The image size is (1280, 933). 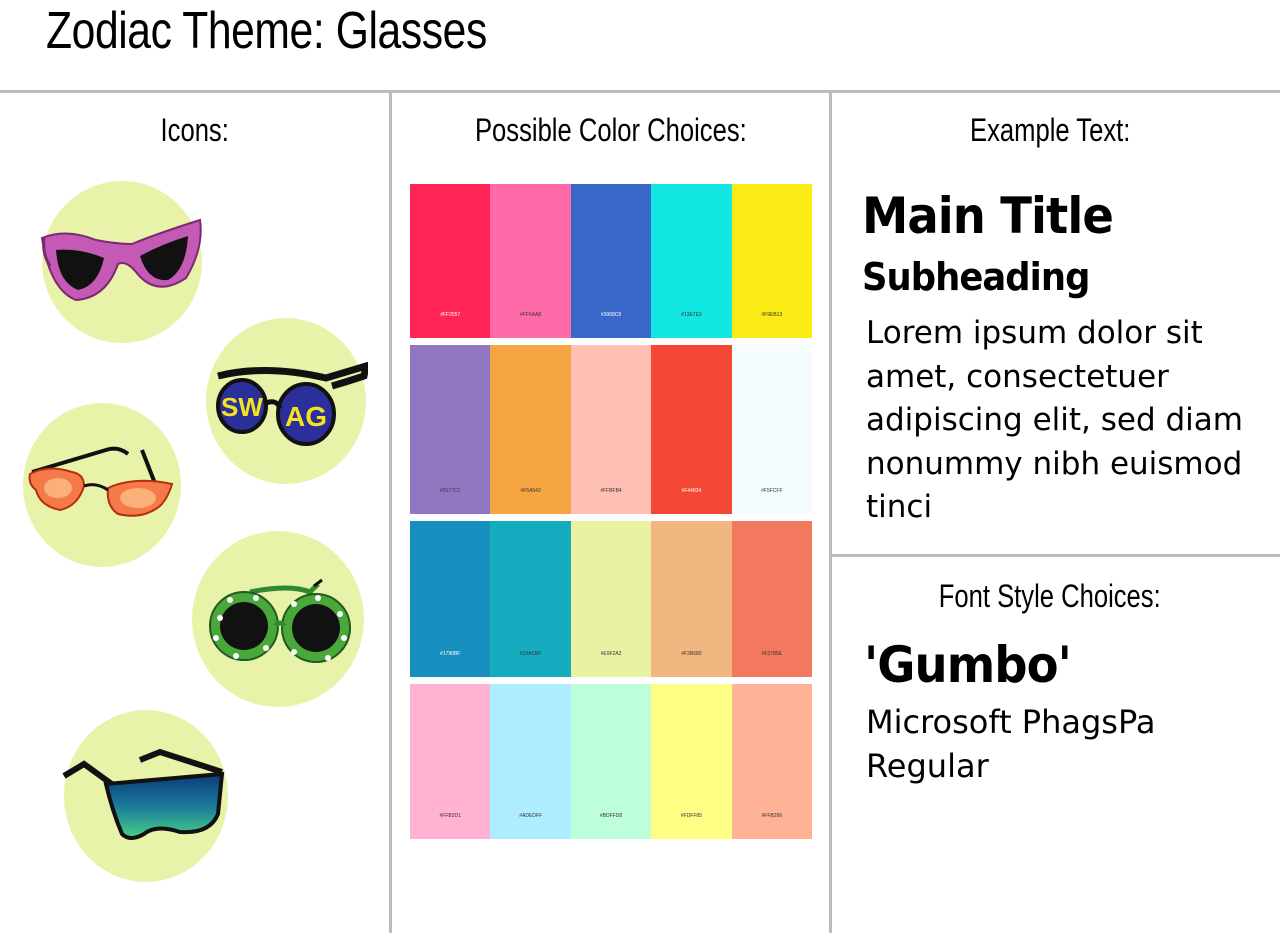 I want to click on color-swatch-hex-label: #E9F2A2, so click(x=611, y=654).